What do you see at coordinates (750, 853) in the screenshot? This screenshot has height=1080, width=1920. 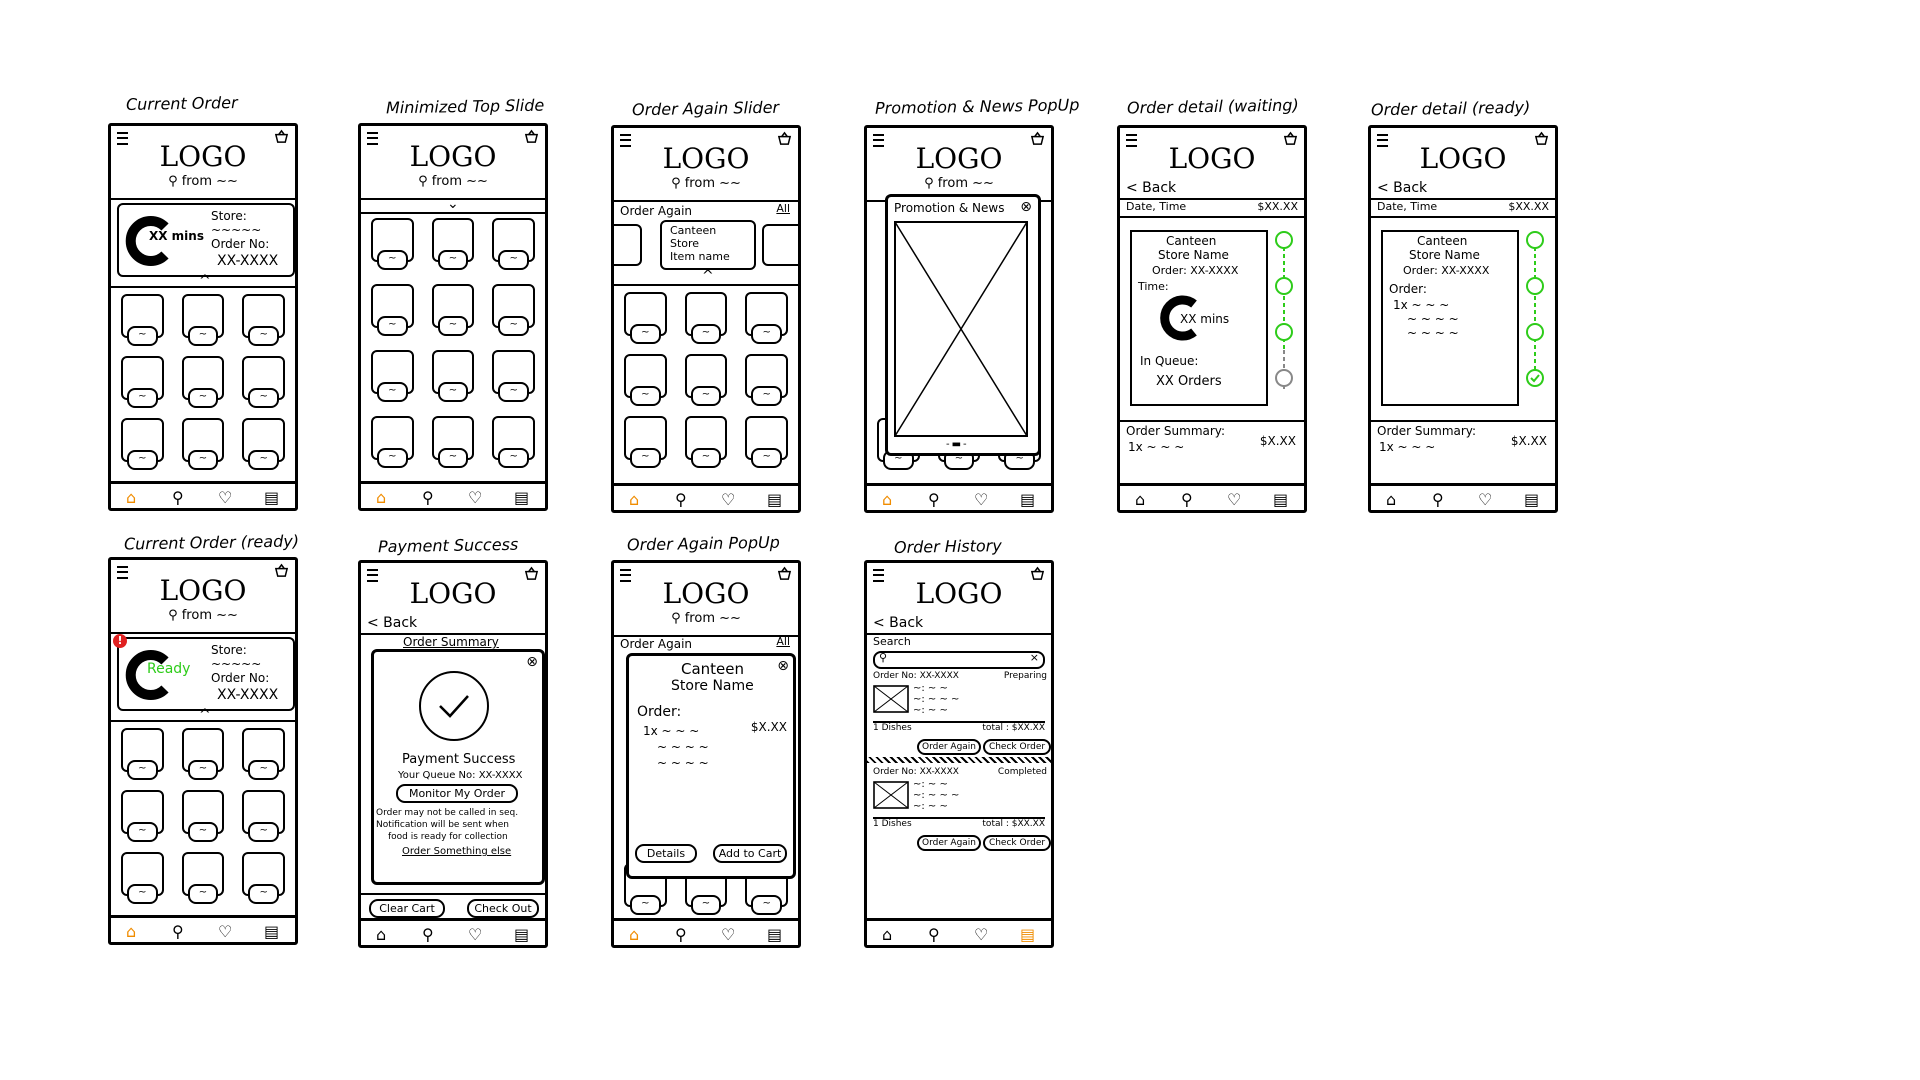 I see `add-to-cart-button: Add to Cart` at bounding box center [750, 853].